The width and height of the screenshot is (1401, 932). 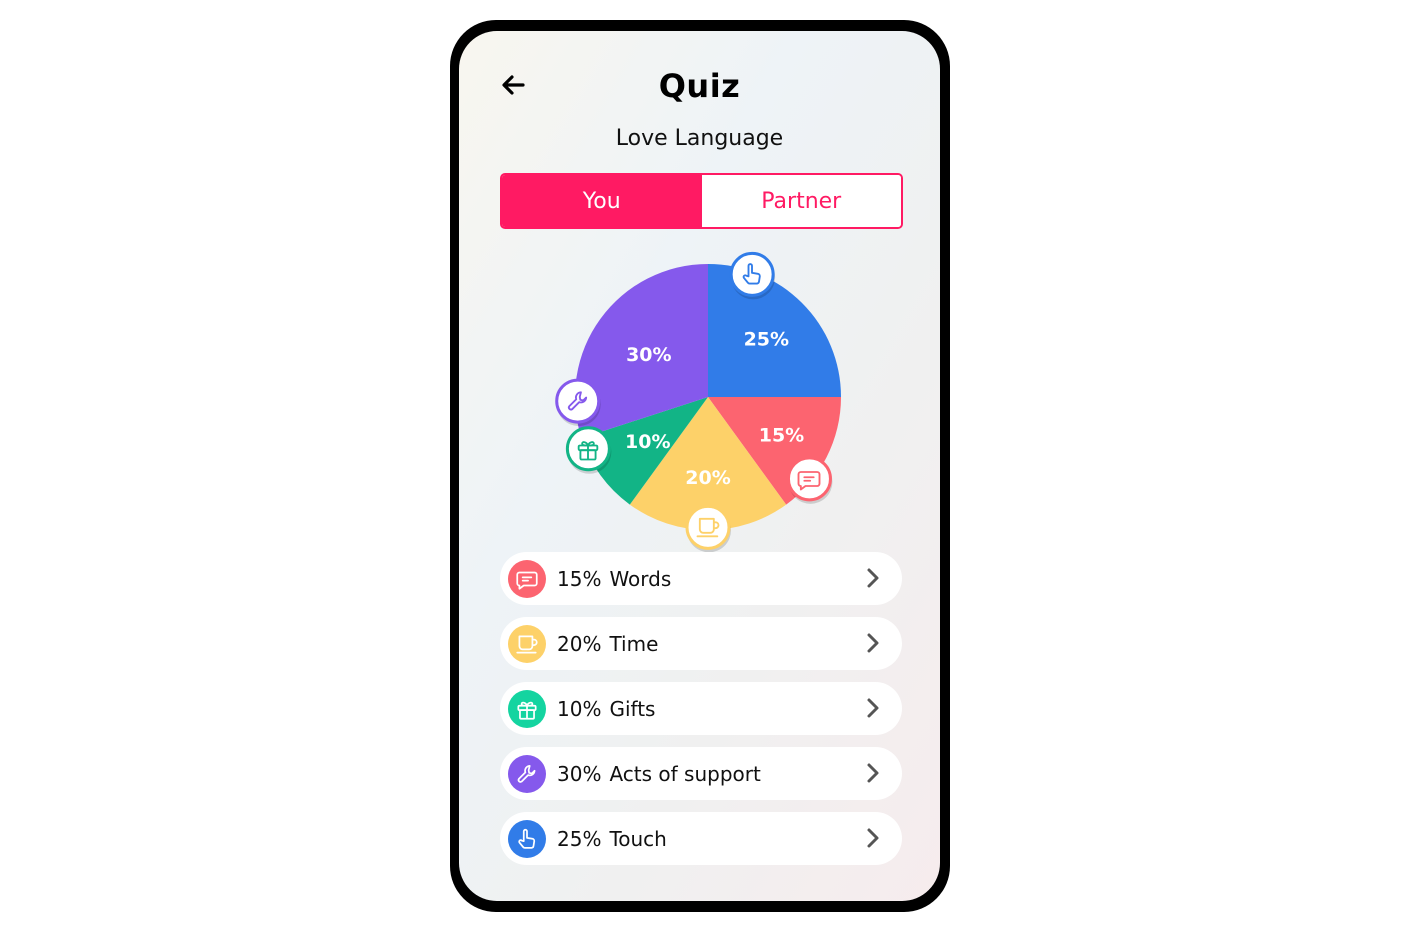 I want to click on list-item-support: 30% Acts of support, so click(x=701, y=773).